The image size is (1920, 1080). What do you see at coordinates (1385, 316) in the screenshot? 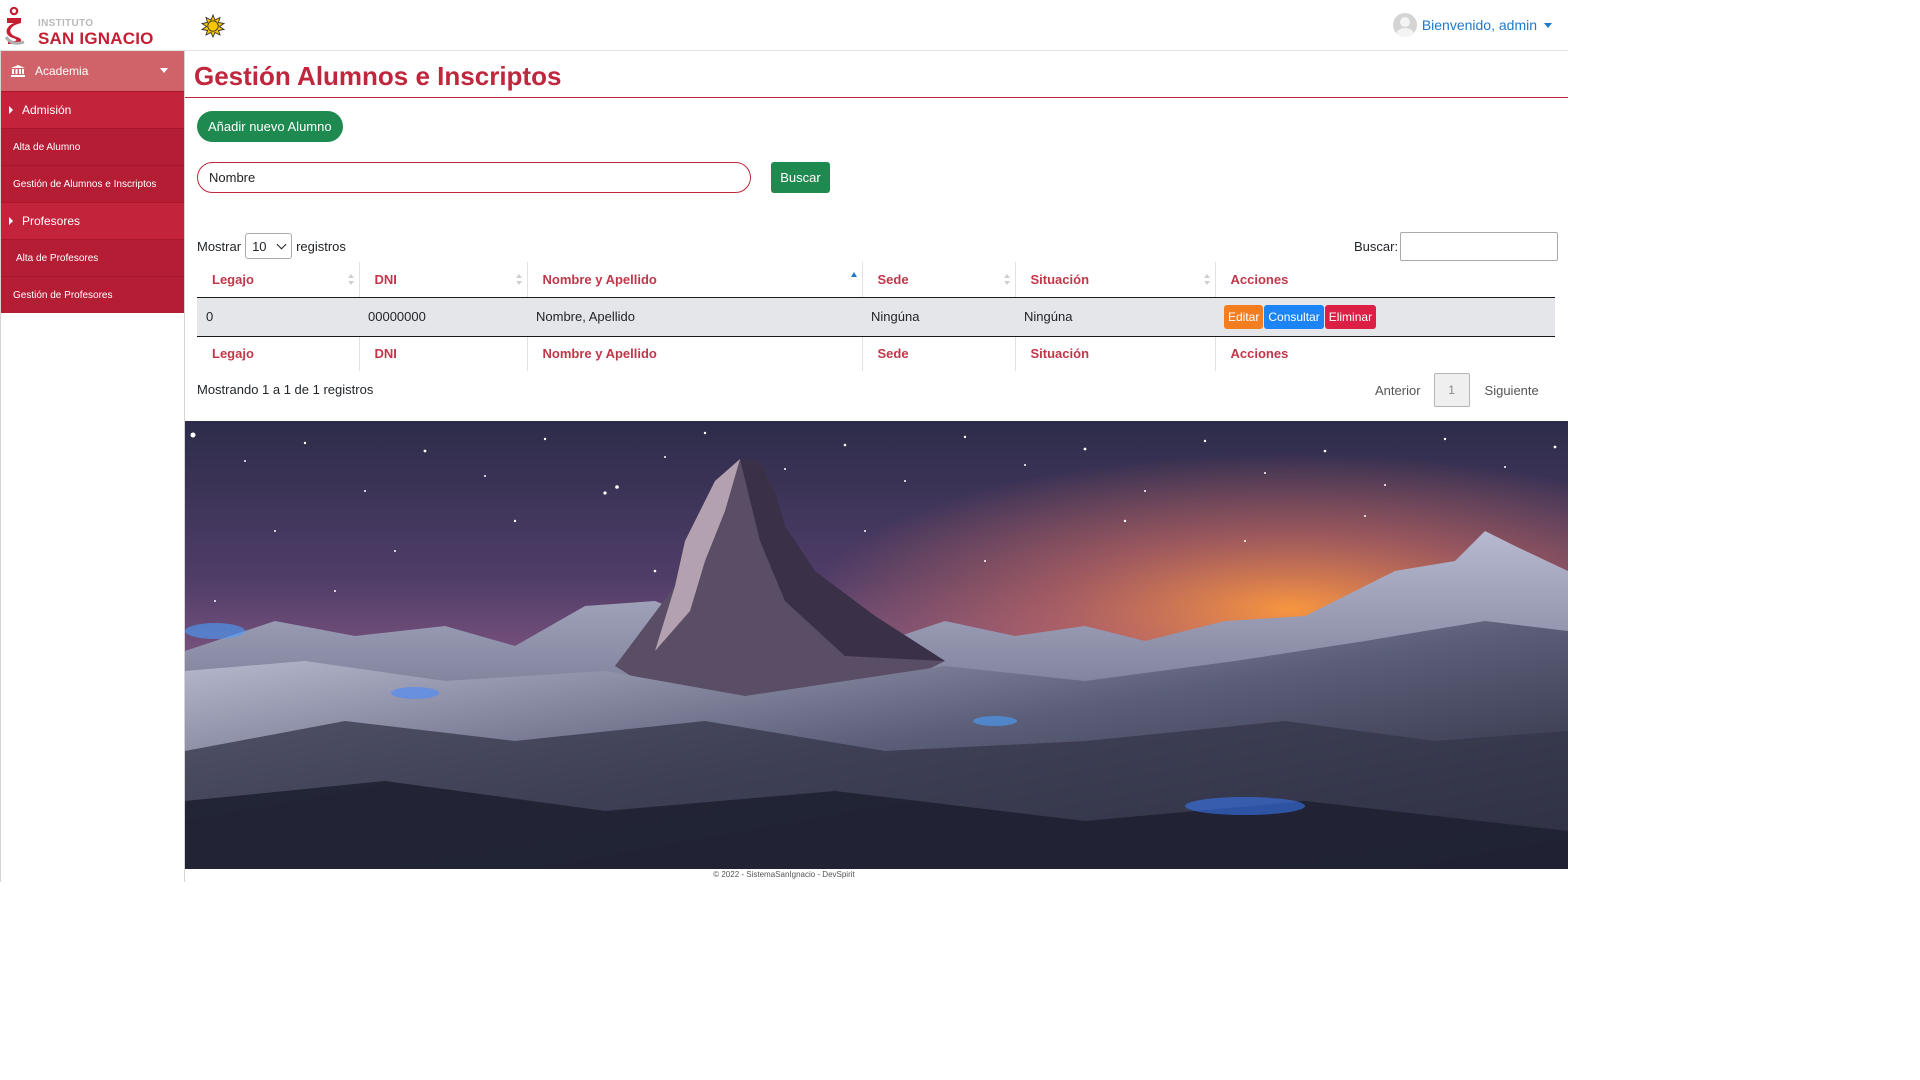
I see `cell-acciones: Editar Consultar Eliminar` at bounding box center [1385, 316].